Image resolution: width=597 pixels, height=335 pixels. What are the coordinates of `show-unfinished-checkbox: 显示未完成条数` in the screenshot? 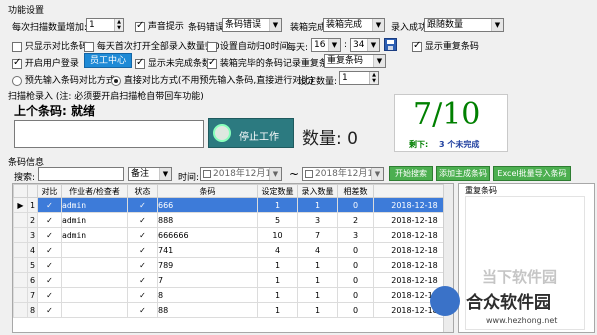 It's located at (173, 62).